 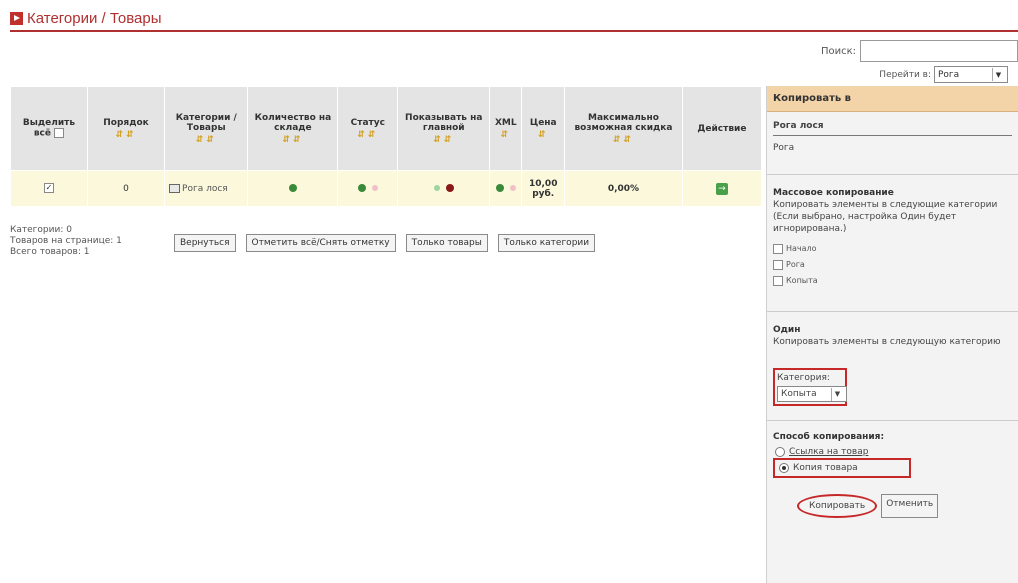 I want to click on category-select: Копыта ▼, so click(x=812, y=394).